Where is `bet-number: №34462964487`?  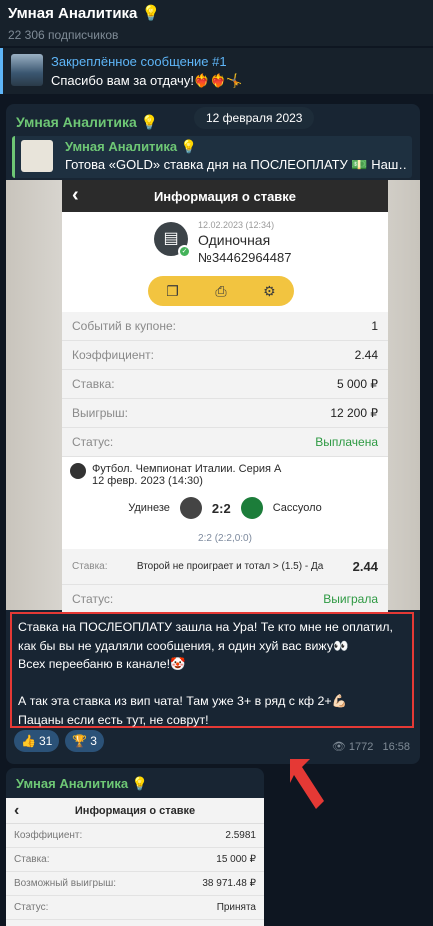 bet-number: №34462964487 is located at coordinates (245, 257).